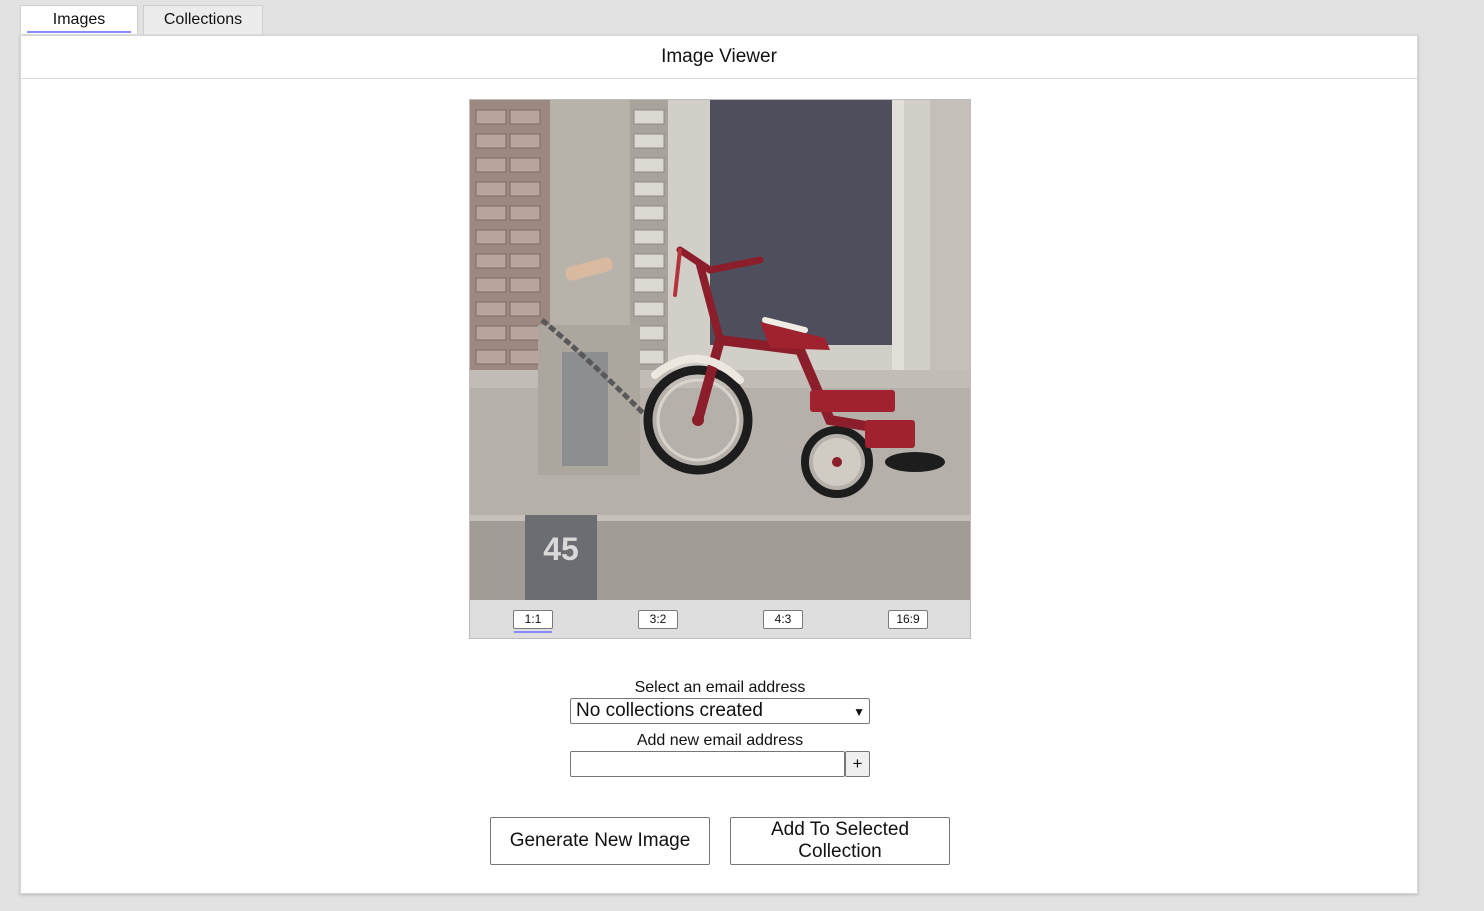 The image size is (1484, 911). I want to click on tab-collections: Collections, so click(203, 19).